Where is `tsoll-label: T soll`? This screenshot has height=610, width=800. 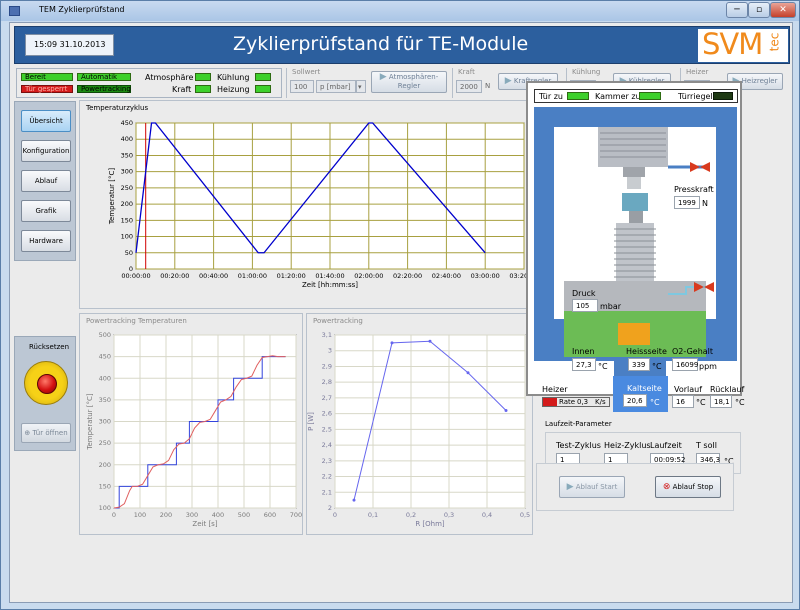 tsoll-label: T soll is located at coordinates (706, 445).